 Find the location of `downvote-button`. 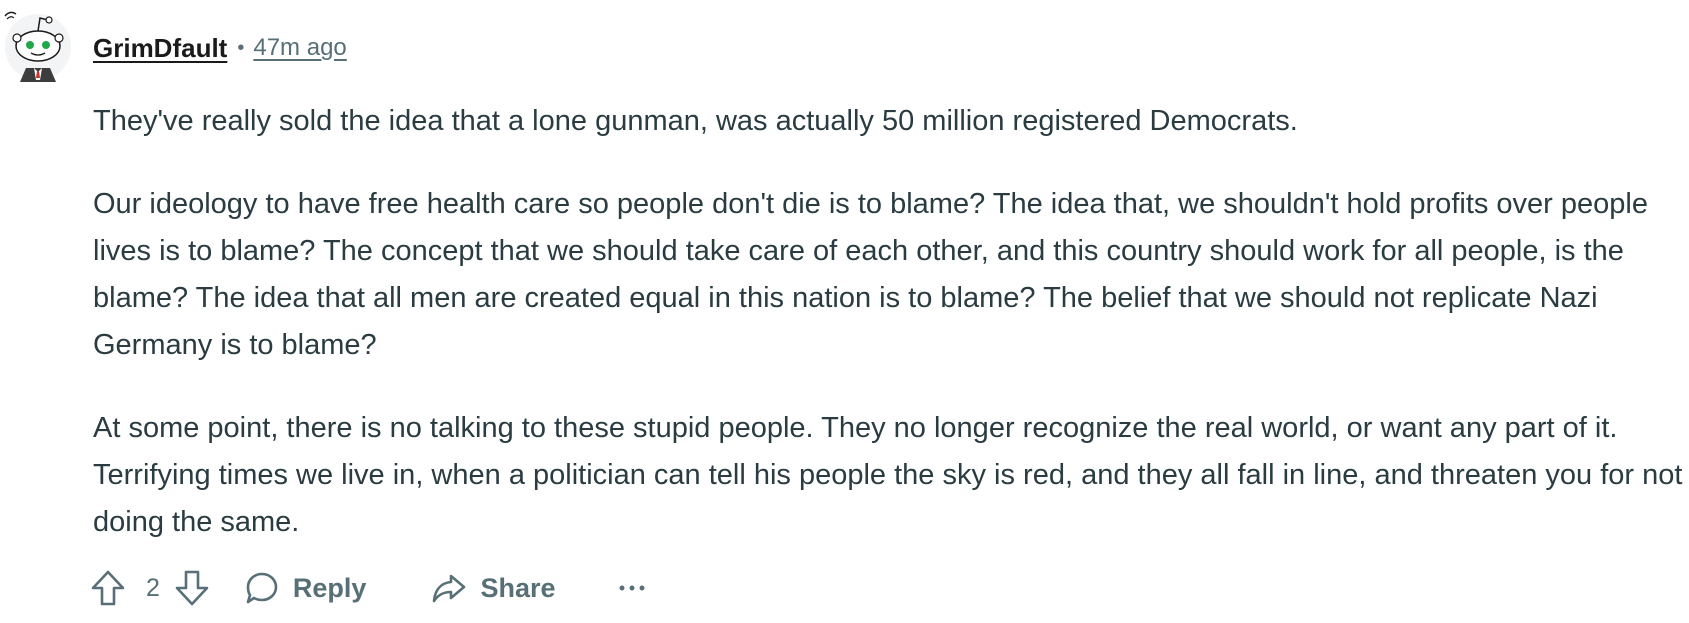

downvote-button is located at coordinates (192, 588).